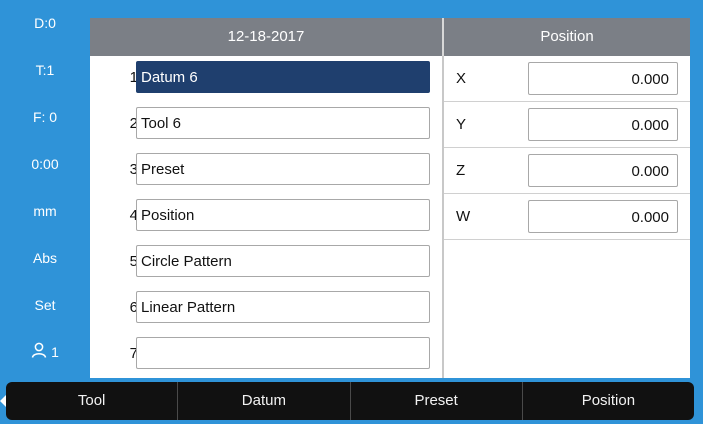 The height and width of the screenshot is (424, 703). Describe the element at coordinates (461, 124) in the screenshot. I see `axis-label: Y` at that location.